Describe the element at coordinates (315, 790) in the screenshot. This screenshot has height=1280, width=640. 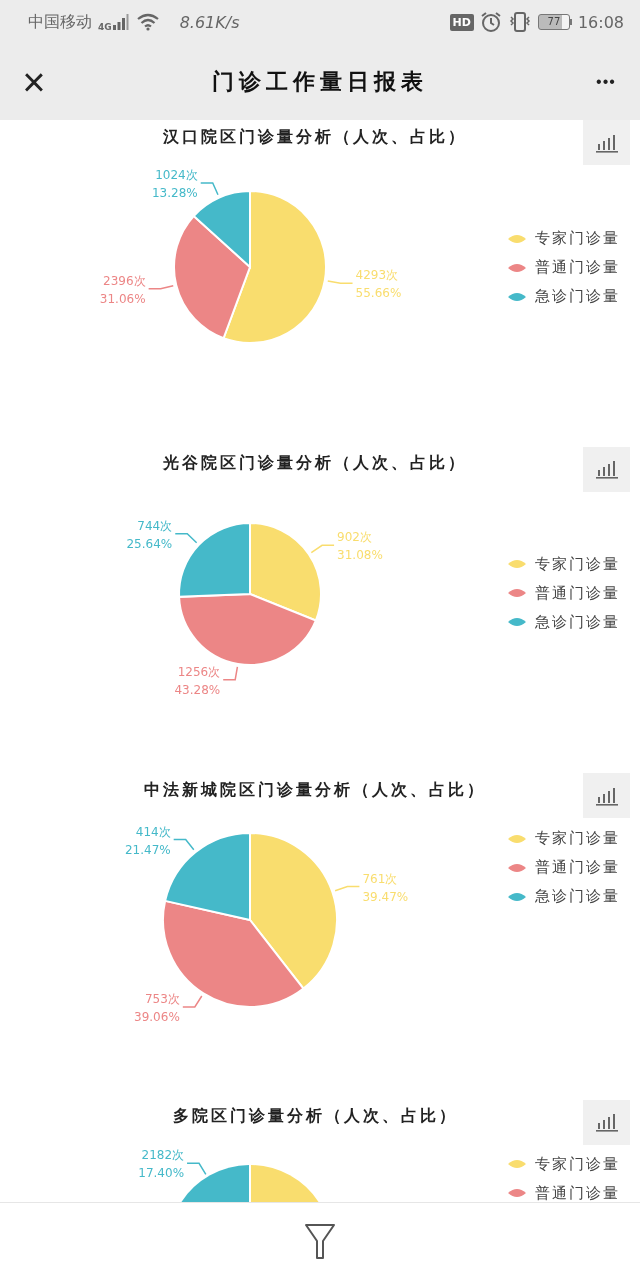
I see `chart-title: 中法新城院区门诊量分析（人次、占比）` at that location.